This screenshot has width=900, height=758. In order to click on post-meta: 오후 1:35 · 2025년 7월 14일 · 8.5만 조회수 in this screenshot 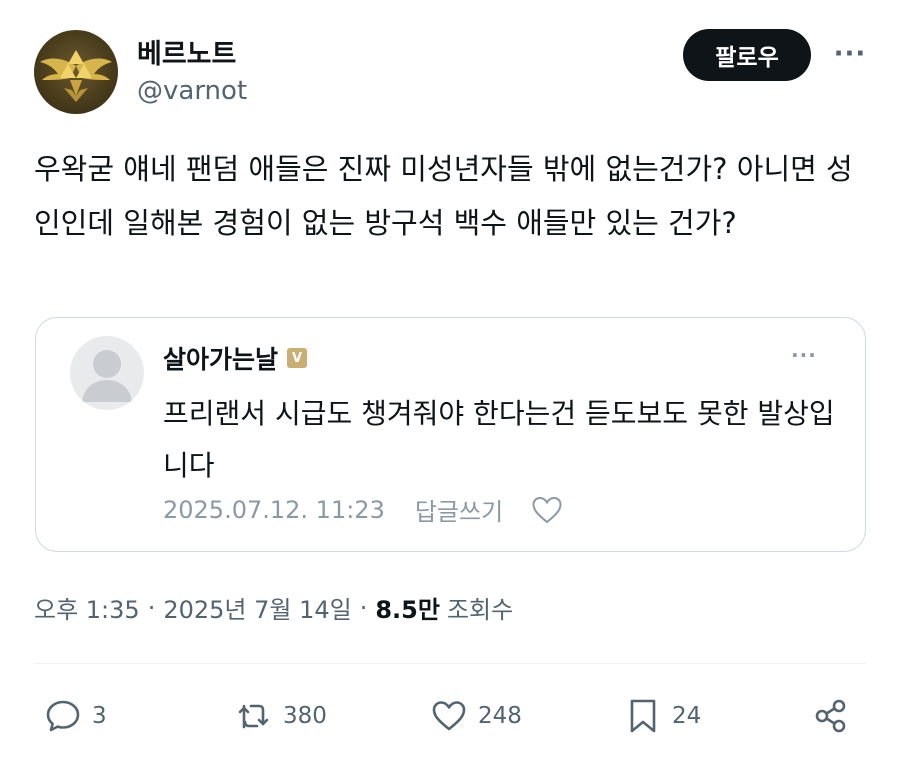, I will do `click(273, 607)`.